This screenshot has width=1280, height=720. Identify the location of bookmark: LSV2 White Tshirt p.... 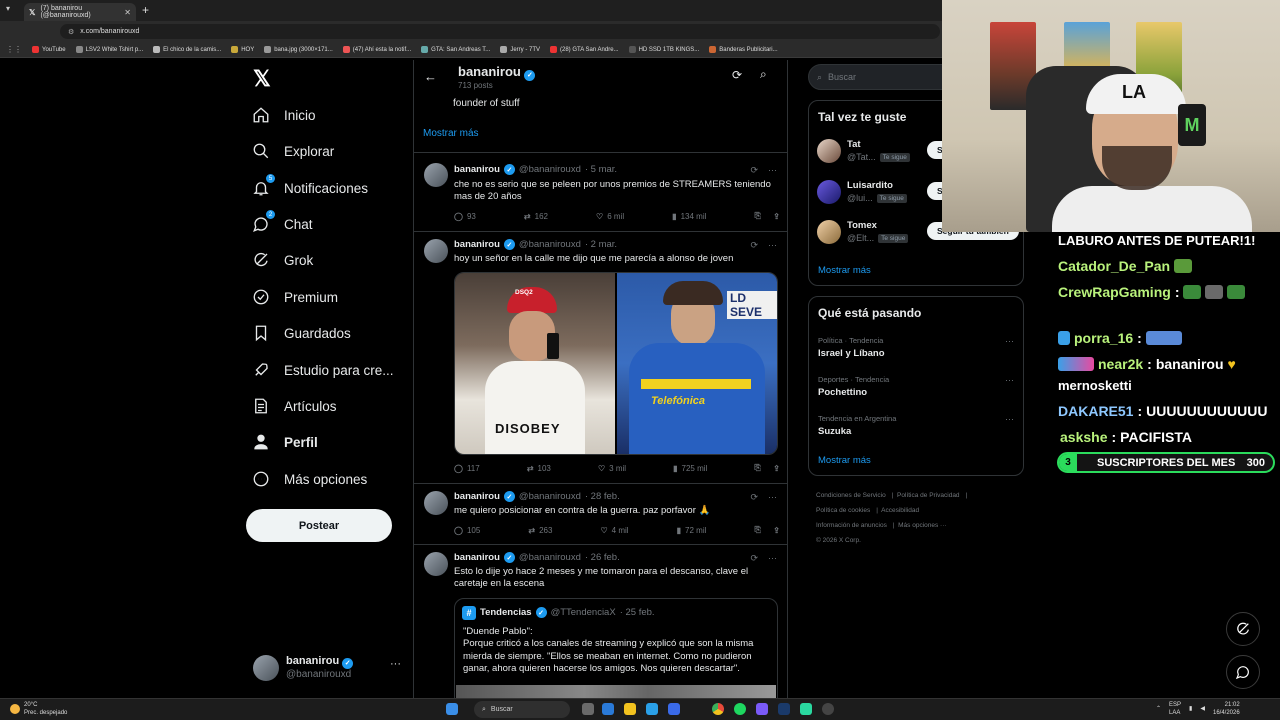
(109, 49).